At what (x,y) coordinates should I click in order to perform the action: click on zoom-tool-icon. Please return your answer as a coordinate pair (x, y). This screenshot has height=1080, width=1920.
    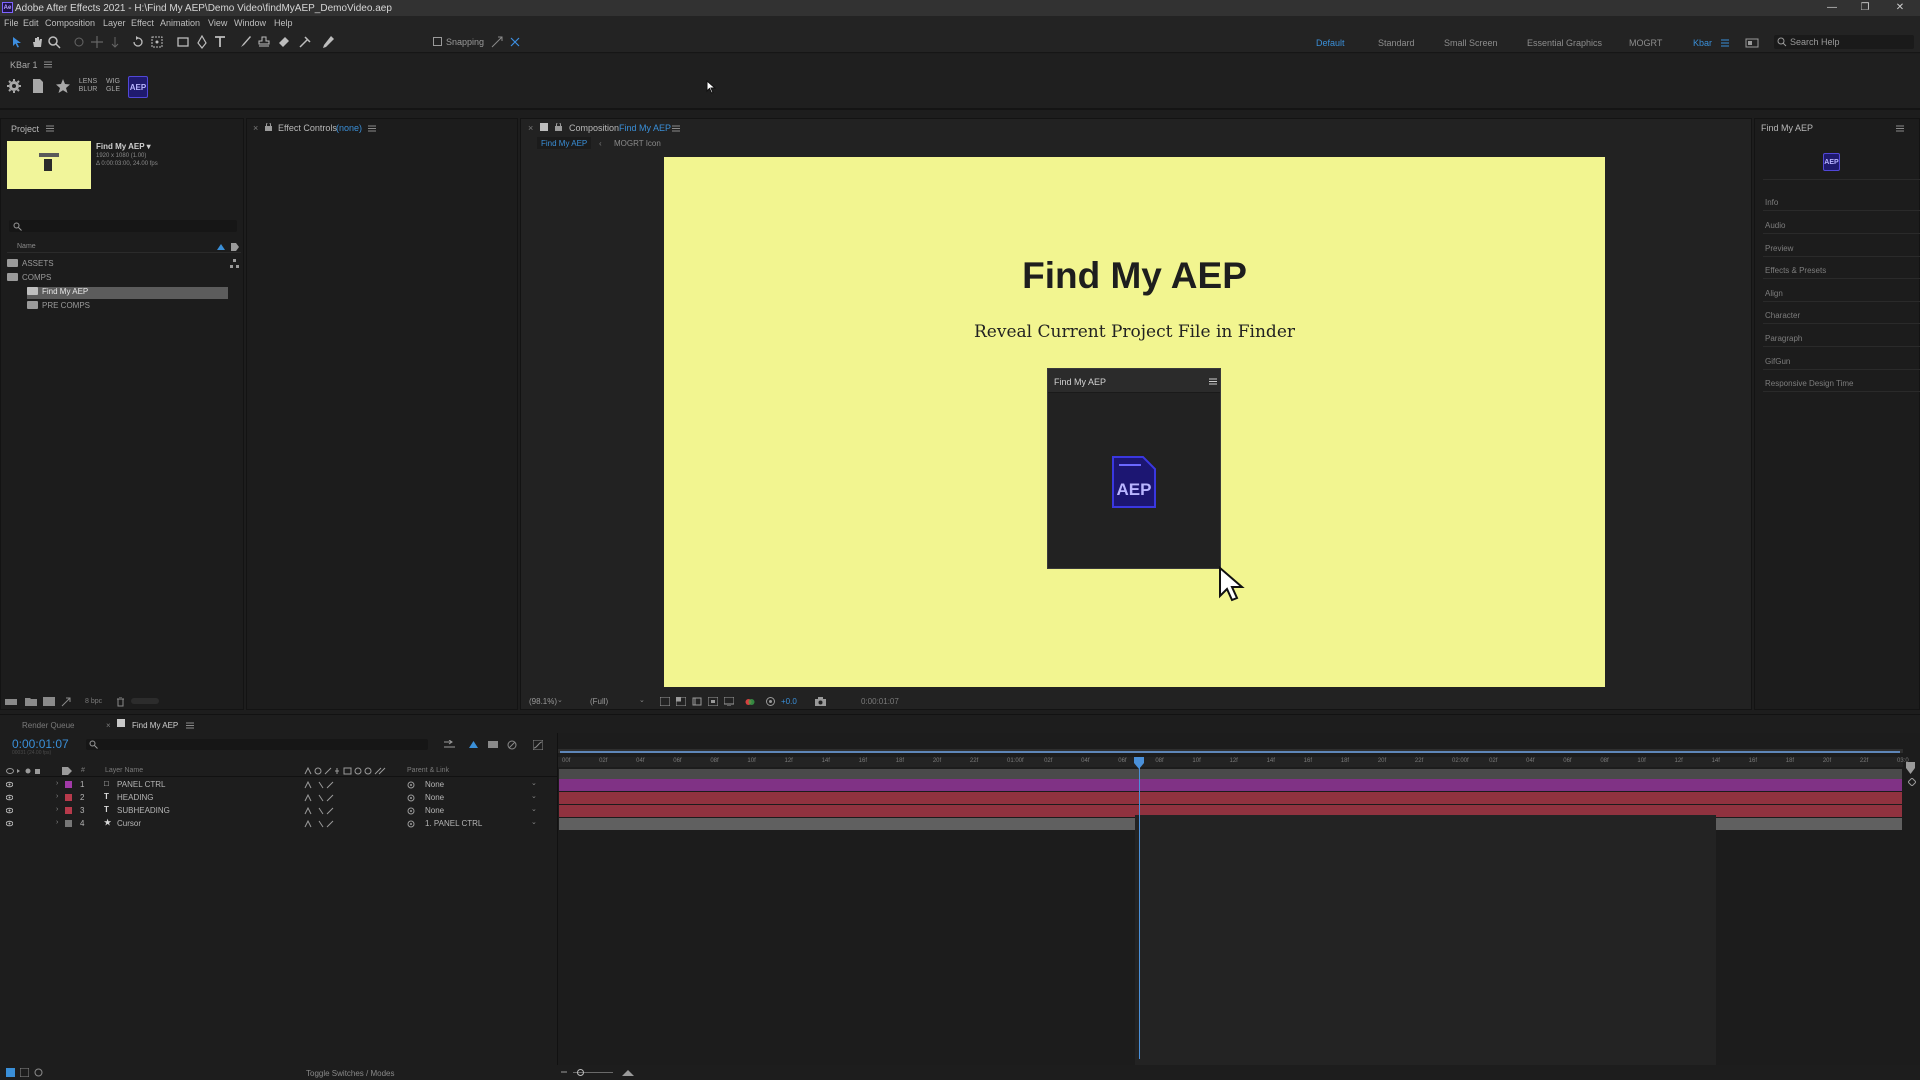
    Looking at the image, I should click on (54, 42).